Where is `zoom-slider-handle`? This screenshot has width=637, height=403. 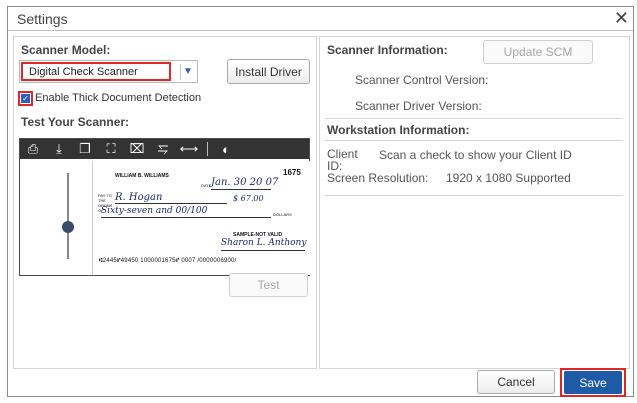 zoom-slider-handle is located at coordinates (68, 227).